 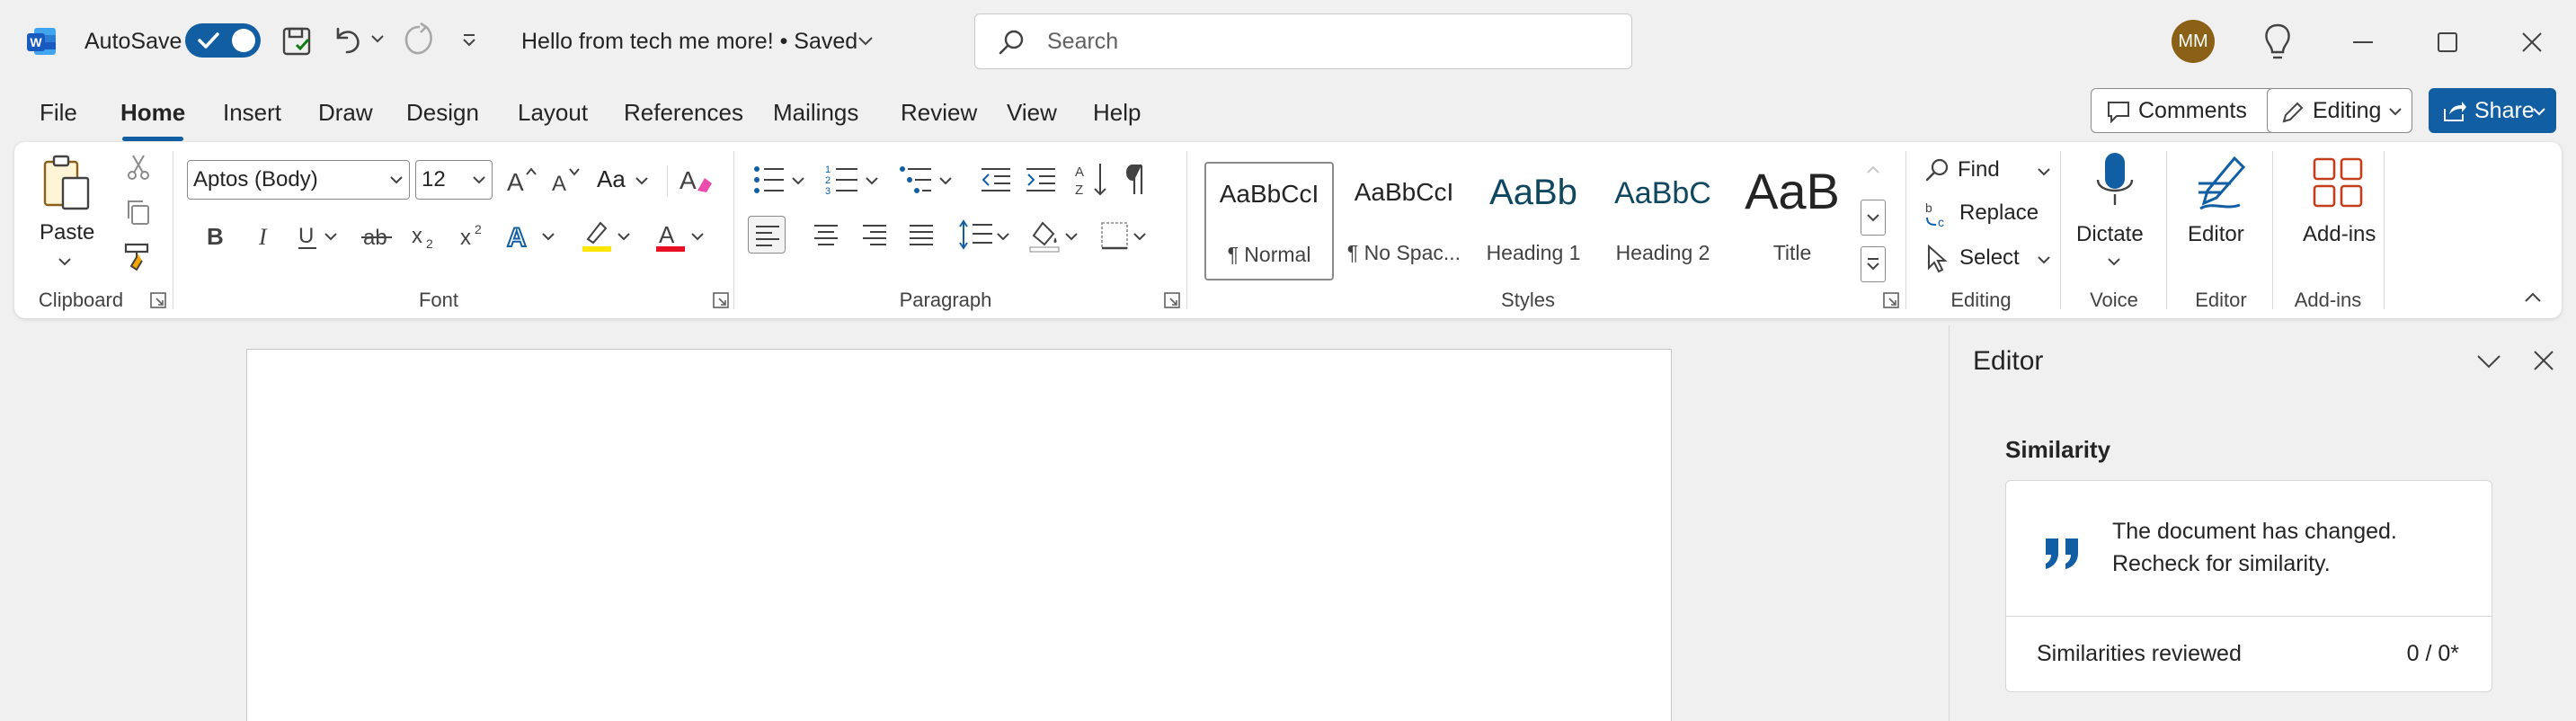 What do you see at coordinates (377, 235) in the screenshot?
I see `strikethrough-icon: ab` at bounding box center [377, 235].